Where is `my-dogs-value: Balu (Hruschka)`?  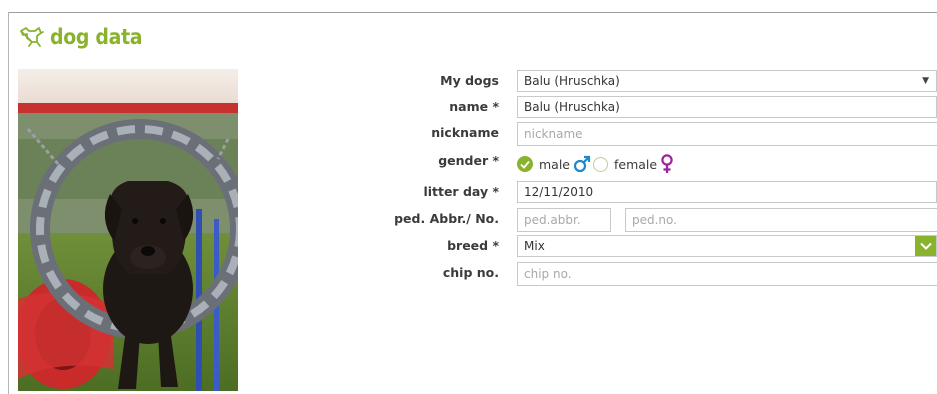 my-dogs-value: Balu (Hruschka) is located at coordinates (572, 81).